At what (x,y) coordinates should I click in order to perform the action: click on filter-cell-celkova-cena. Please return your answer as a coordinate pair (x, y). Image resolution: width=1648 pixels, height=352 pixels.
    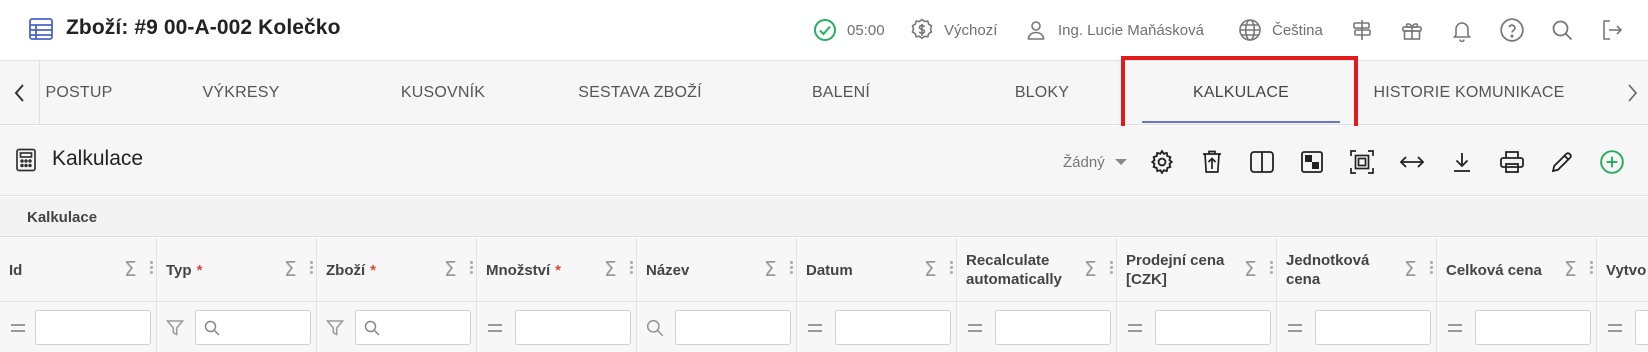
    Looking at the image, I should click on (1517, 327).